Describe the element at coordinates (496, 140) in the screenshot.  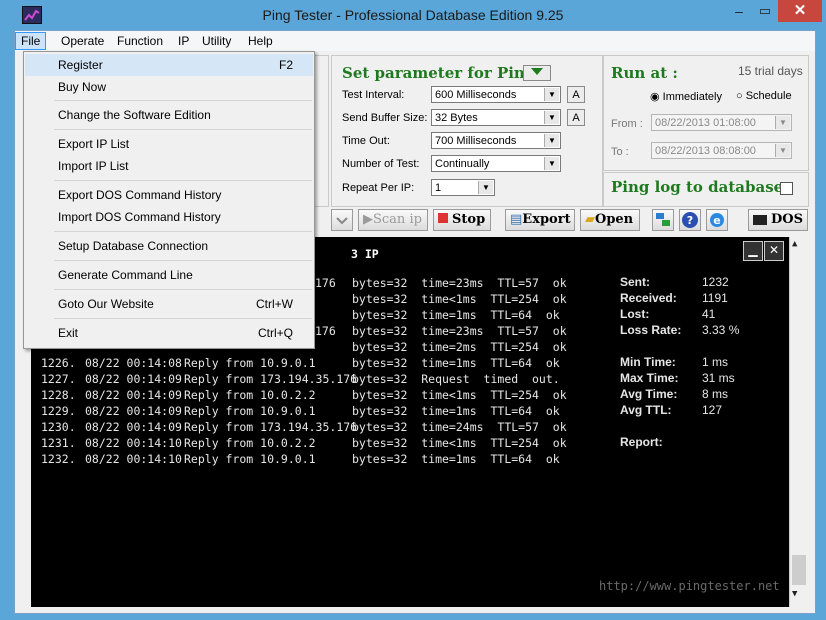
I see `time-out-select: 700 Milliseconds ▼` at that location.